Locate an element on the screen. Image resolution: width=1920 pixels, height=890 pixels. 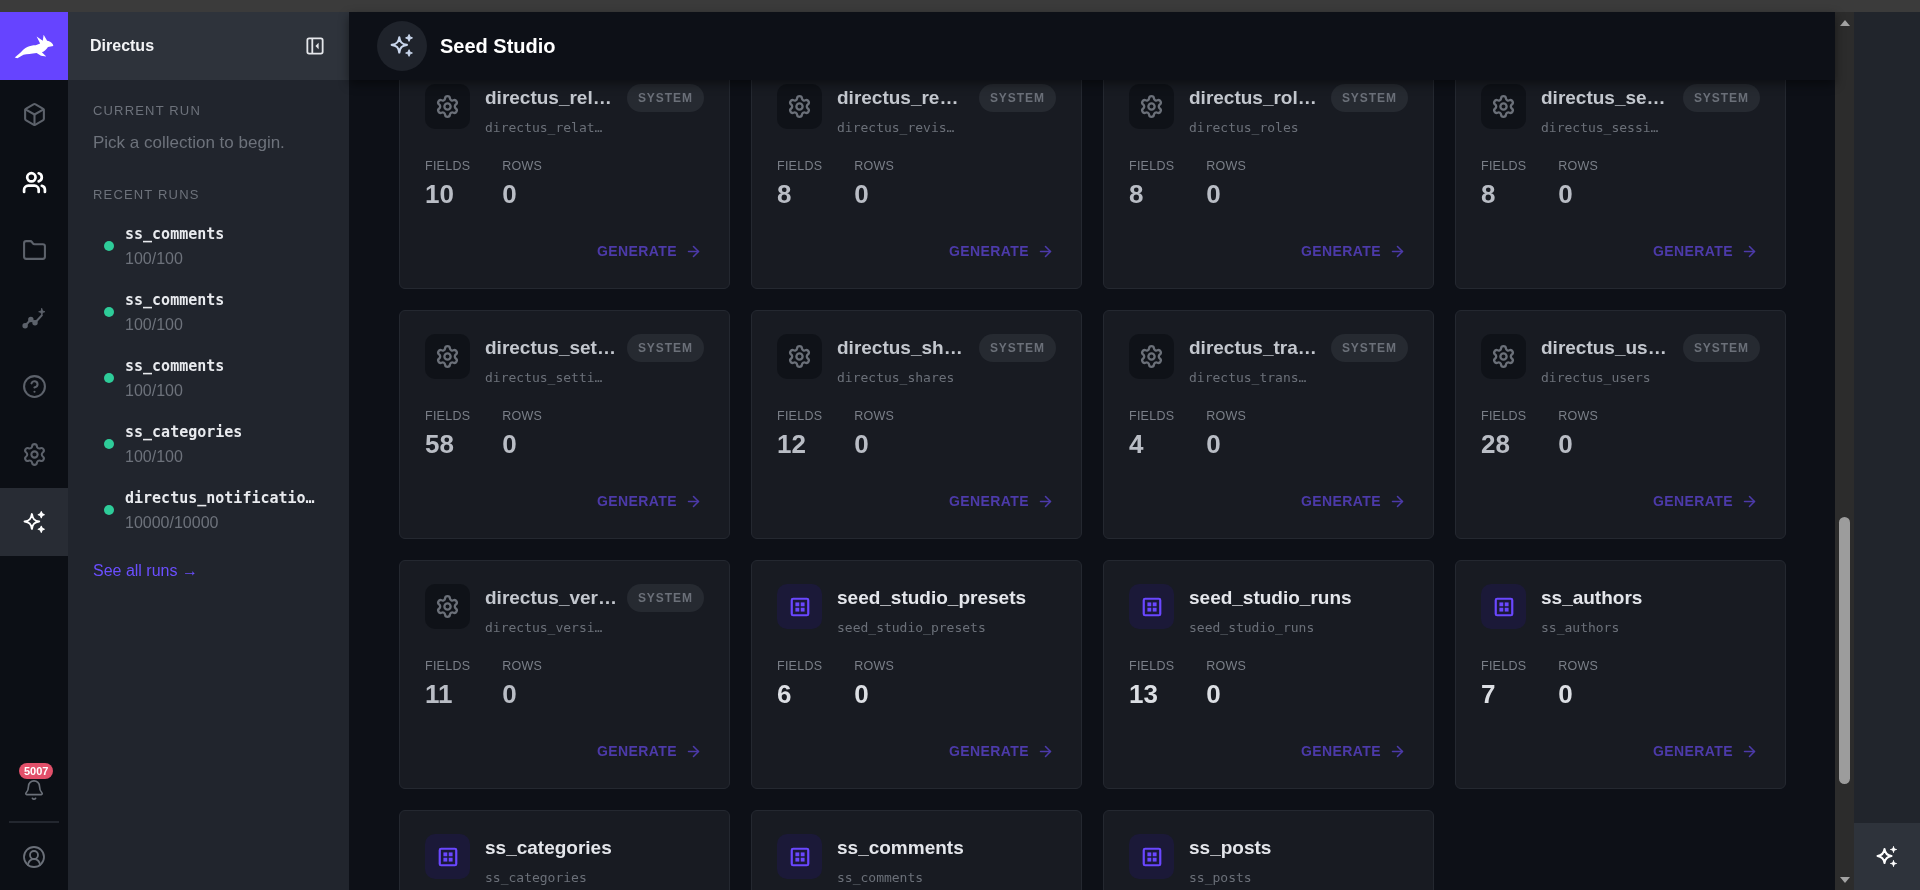
collection-card: directus_rol… SYSTEM directus_roles FIELDS 8 ROWS 0 GENERATE is located at coordinates (1268, 184).